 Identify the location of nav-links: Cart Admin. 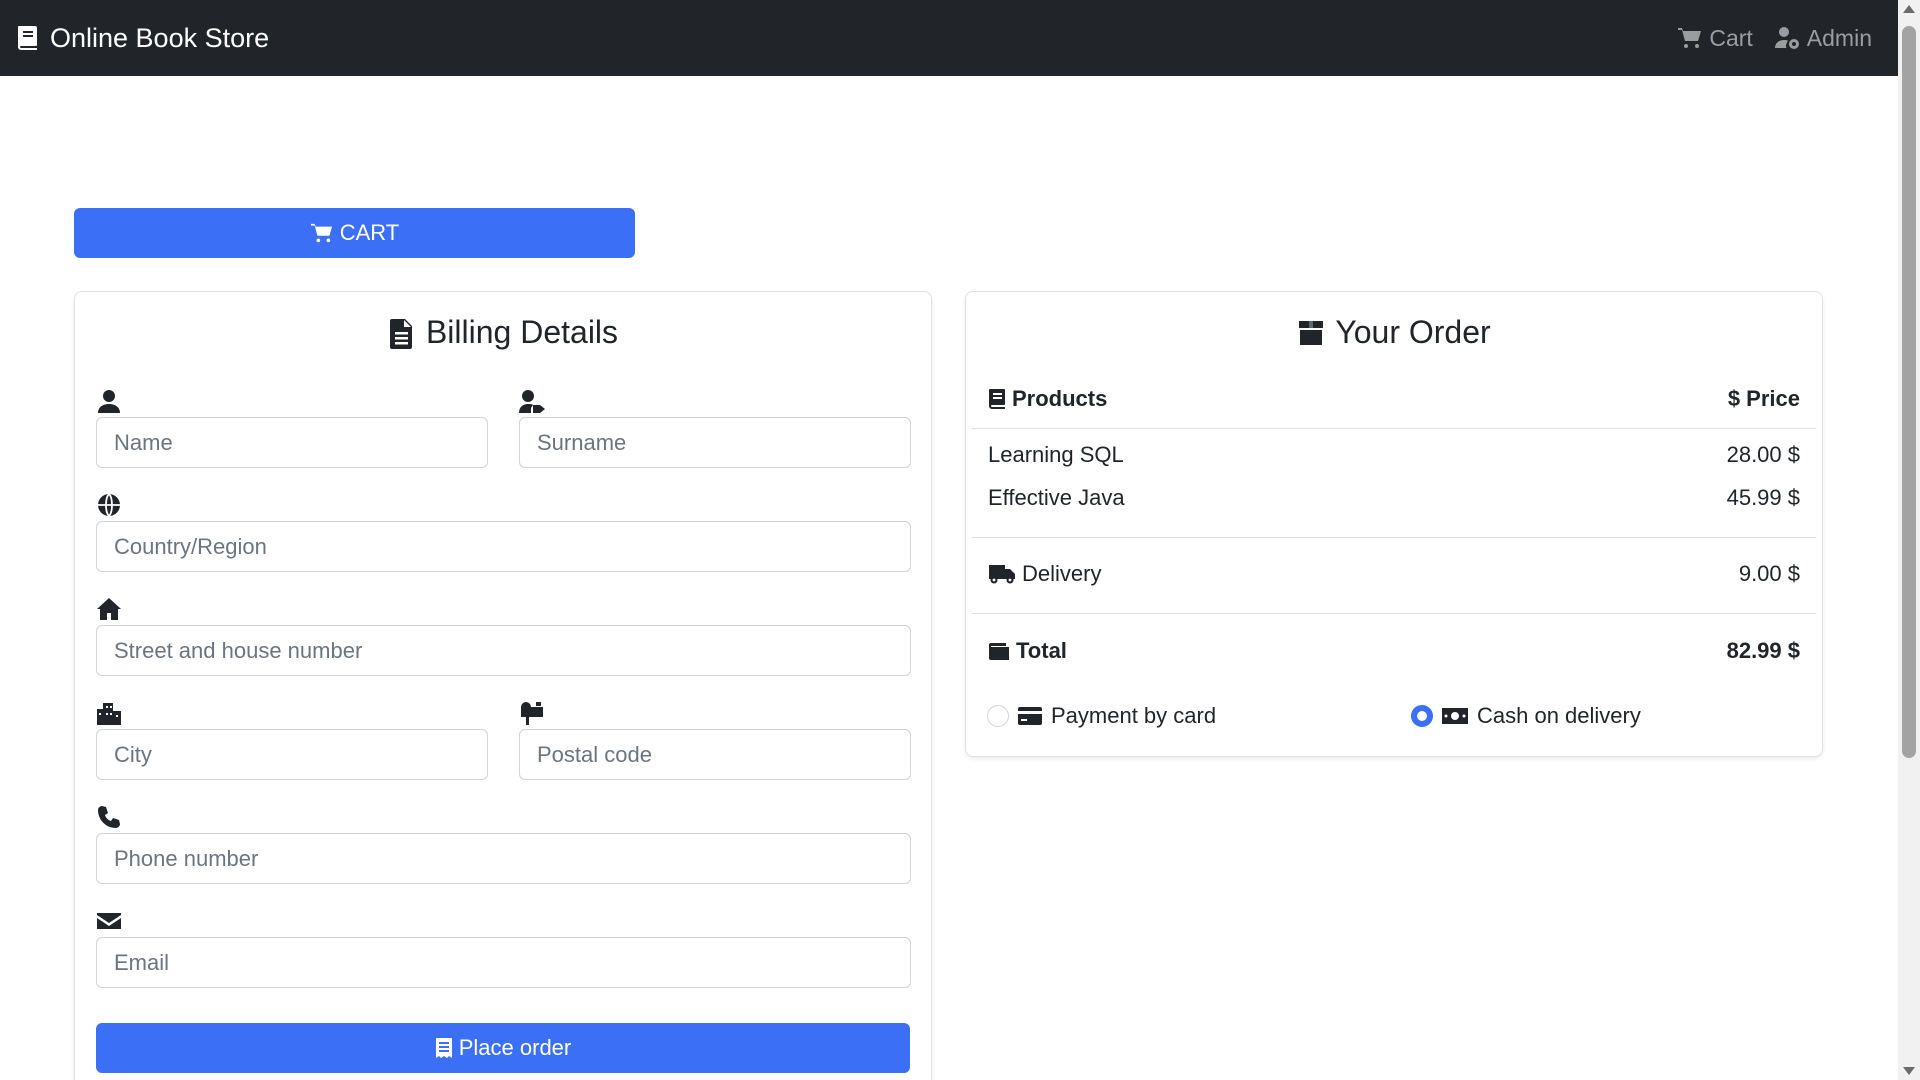
(1774, 38).